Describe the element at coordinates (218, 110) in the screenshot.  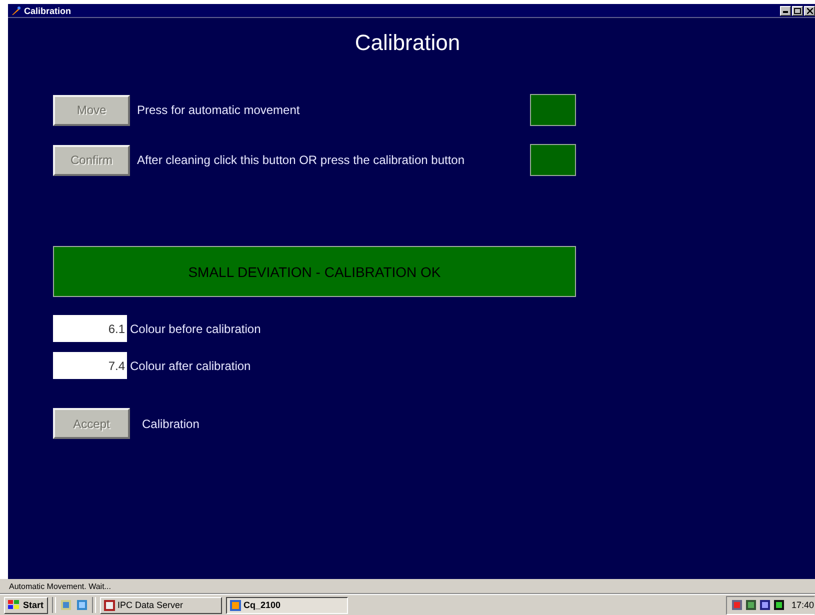
I see `step-description: Press for automatic movement` at that location.